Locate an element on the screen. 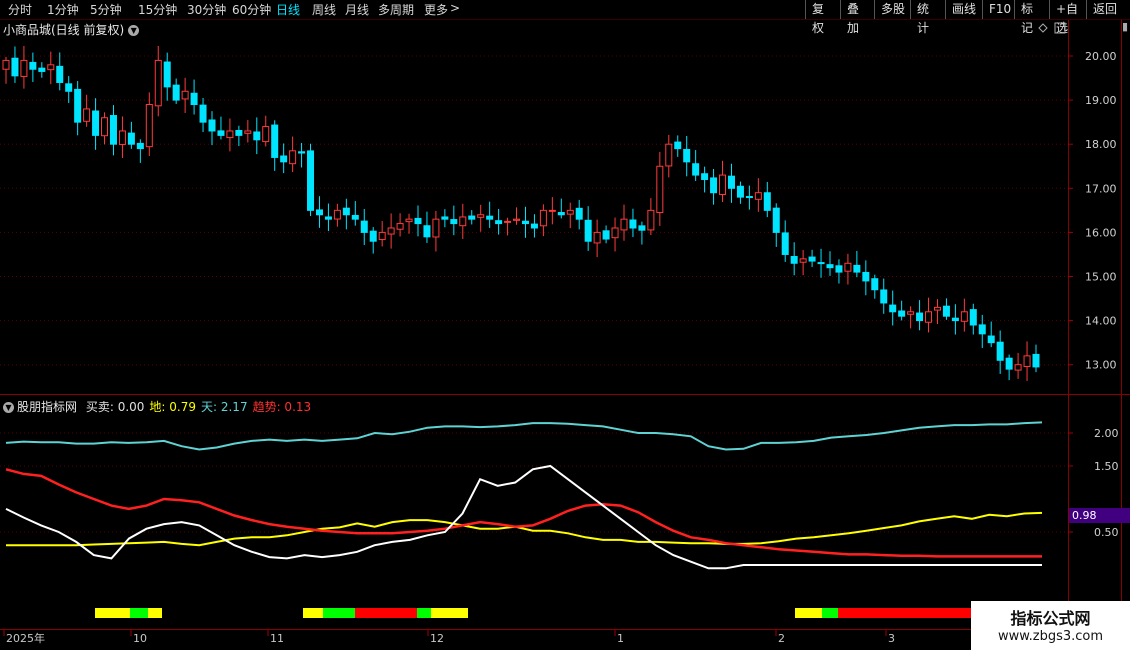 The height and width of the screenshot is (650, 1130). period-tab-9: 多周期 is located at coordinates (396, 9).